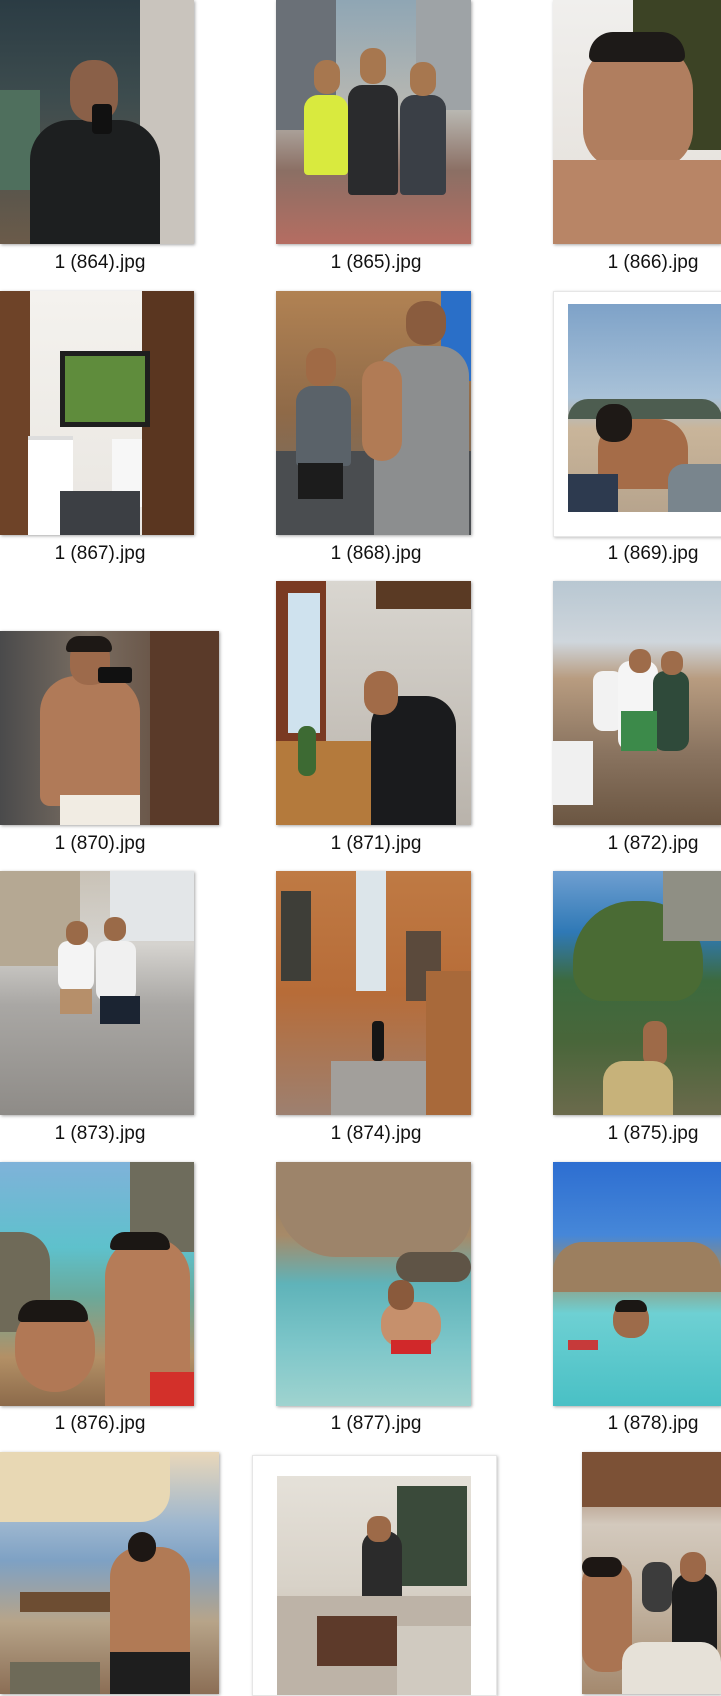 The height and width of the screenshot is (1696, 721). What do you see at coordinates (100, 553) in the screenshot?
I see `file-name-label: 1 (867).jpg` at bounding box center [100, 553].